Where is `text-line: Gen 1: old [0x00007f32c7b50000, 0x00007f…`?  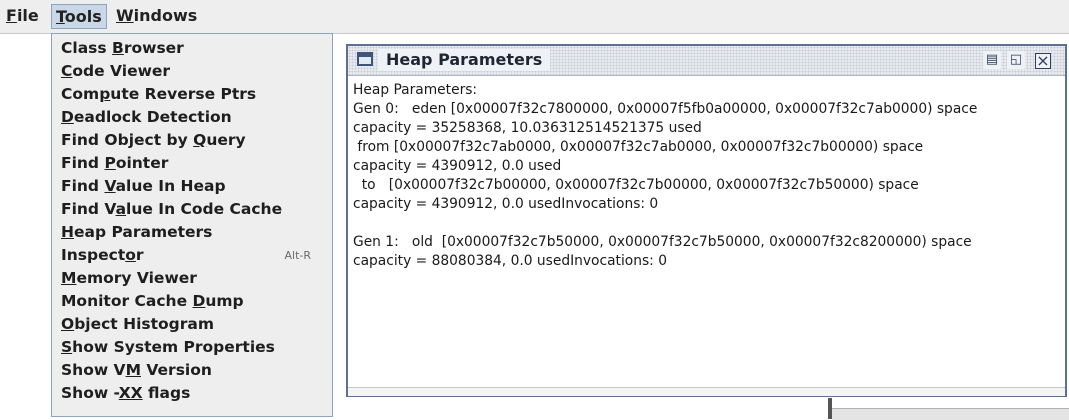
text-line: Gen 1: old [0x00007f32c7b50000, 0x00007f… is located at coordinates (662, 242).